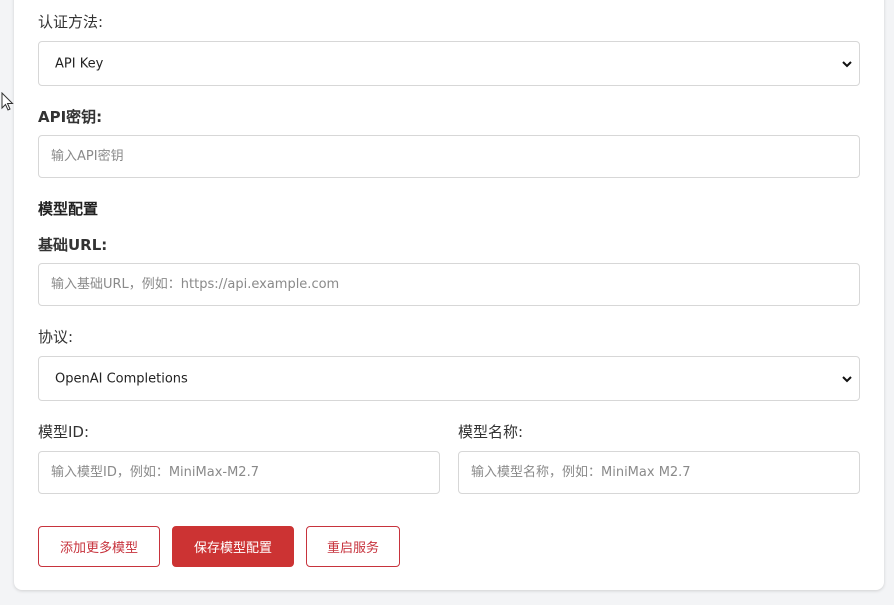 The height and width of the screenshot is (605, 894). I want to click on model-name-field, so click(659, 472).